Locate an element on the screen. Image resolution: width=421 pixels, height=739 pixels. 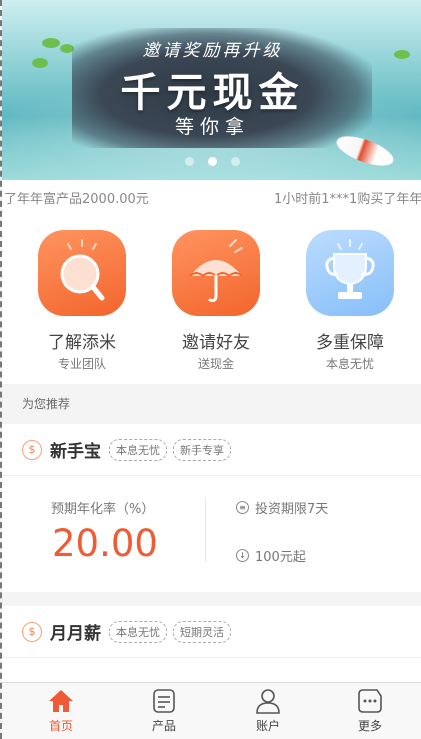
calendar-icon: ≡ is located at coordinates (242, 507).